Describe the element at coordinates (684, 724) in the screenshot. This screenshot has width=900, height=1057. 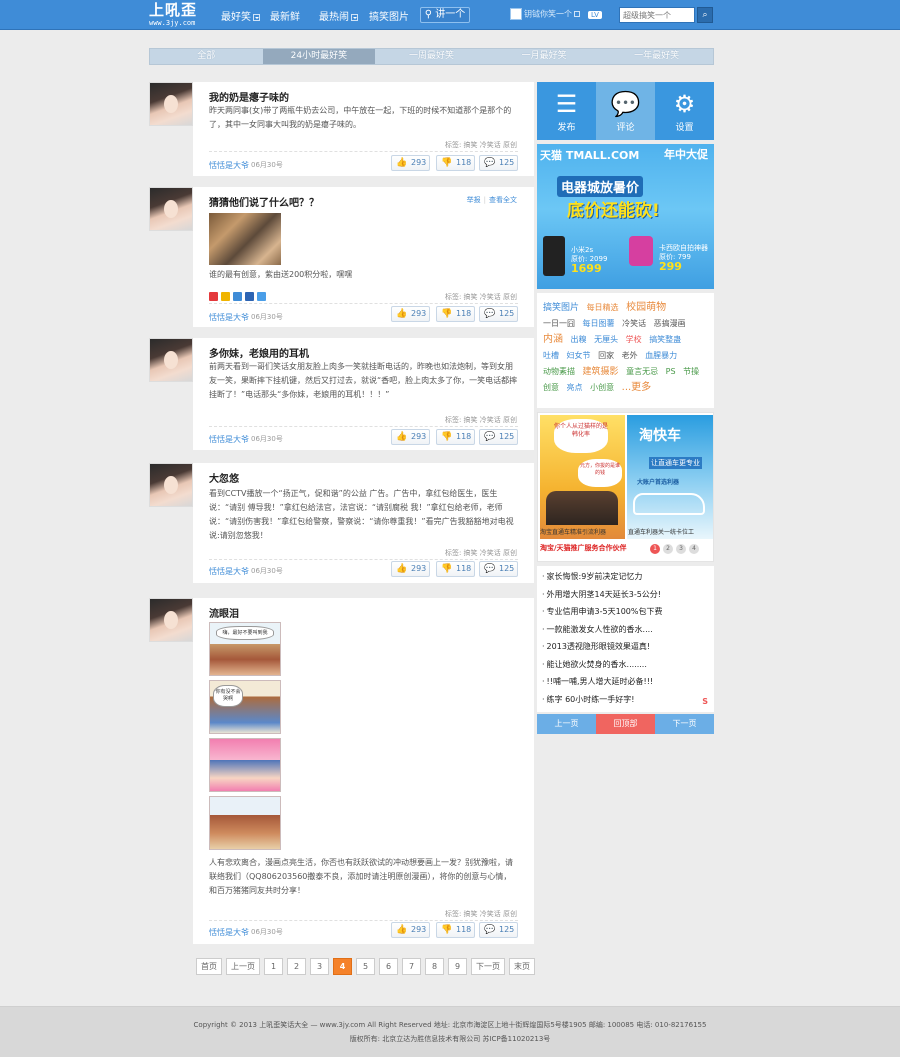
I see `next-page-button: 下一页` at that location.